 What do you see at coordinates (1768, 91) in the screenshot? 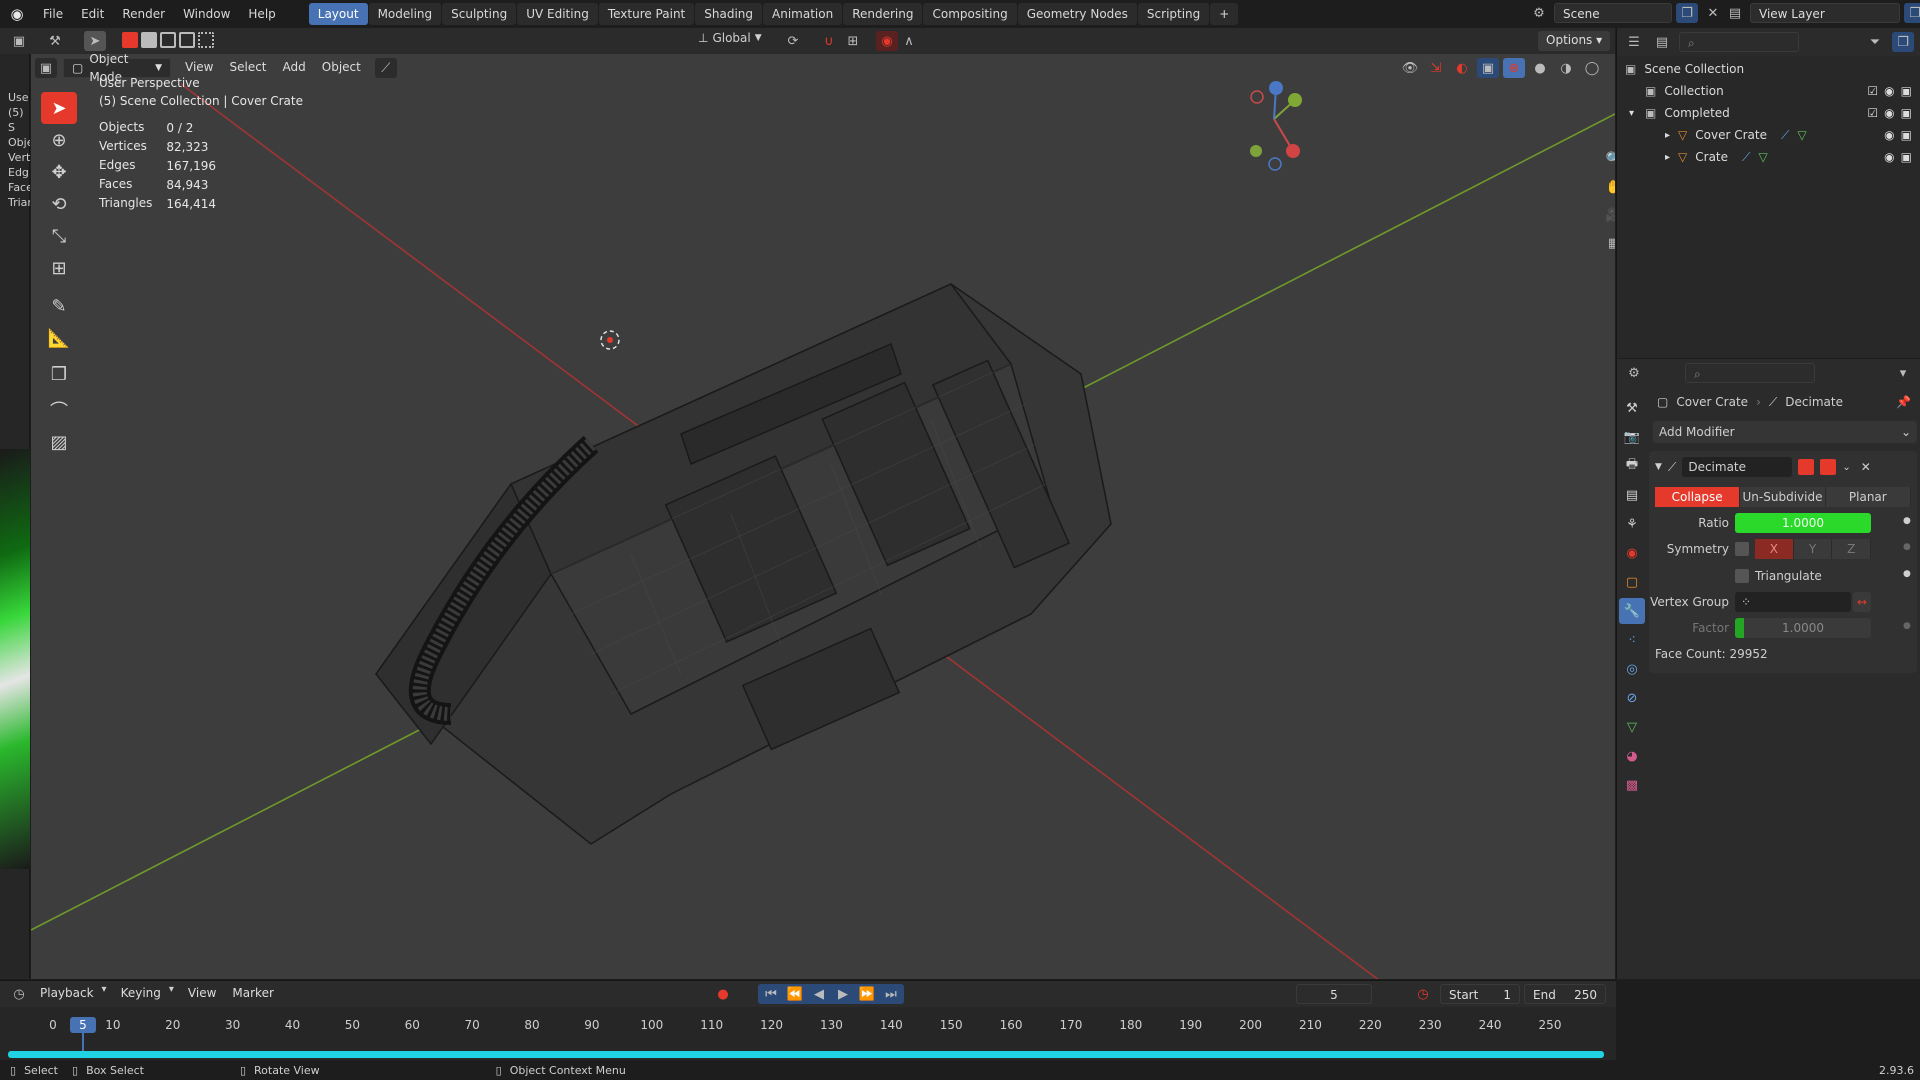
I see `outliner-row: ▣ Collection ☑ ◉ ▣` at bounding box center [1768, 91].